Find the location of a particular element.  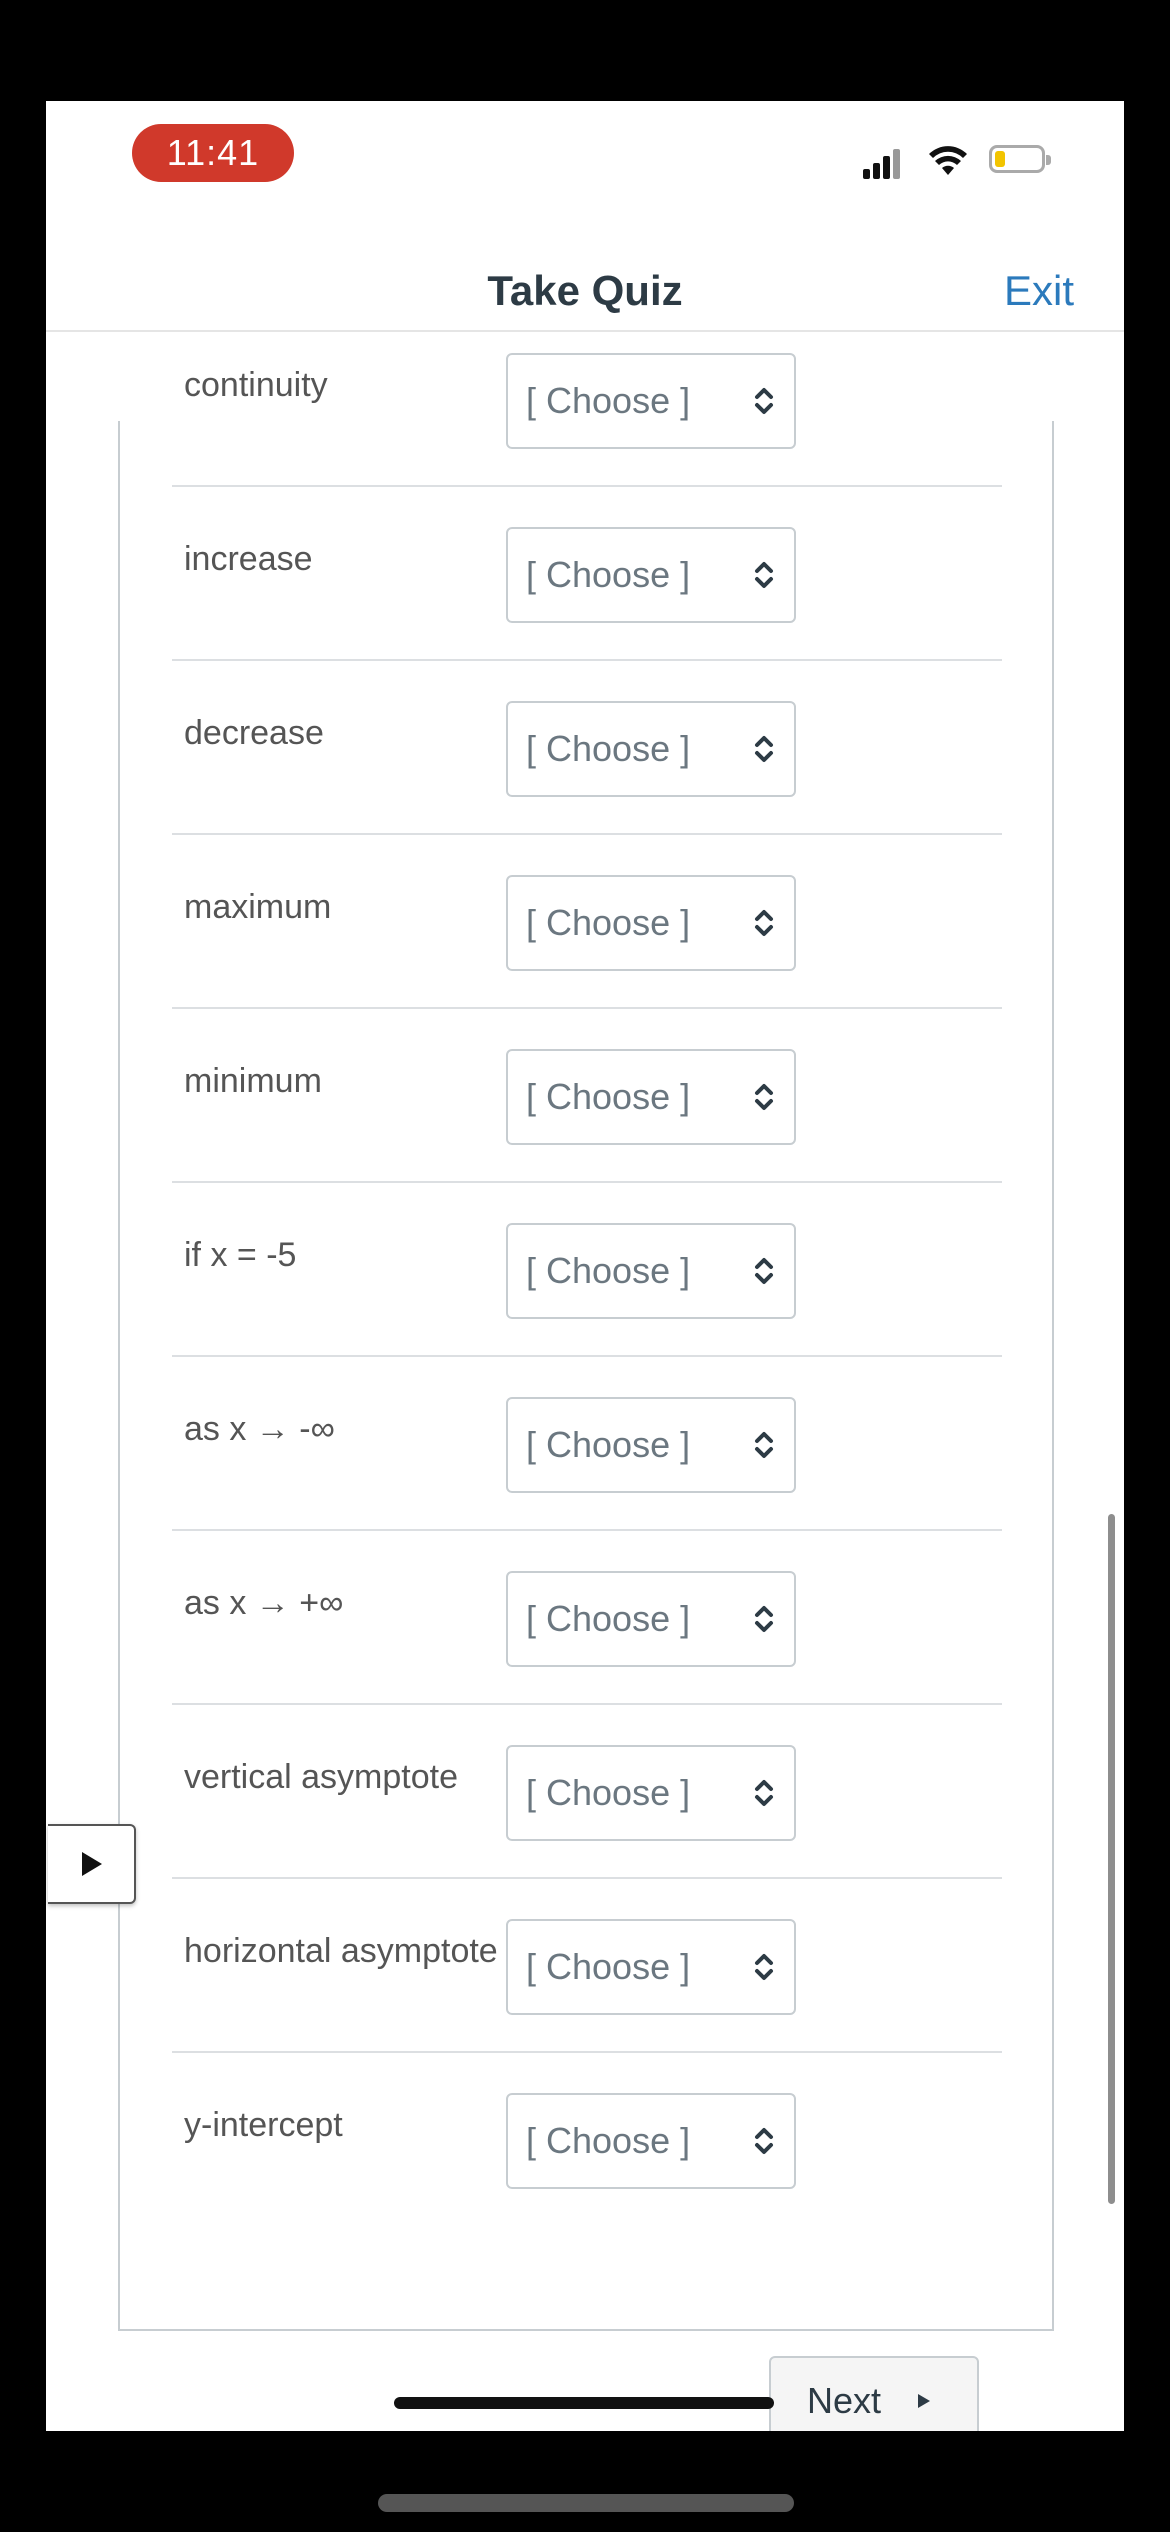

play-icon is located at coordinates (92, 1864).